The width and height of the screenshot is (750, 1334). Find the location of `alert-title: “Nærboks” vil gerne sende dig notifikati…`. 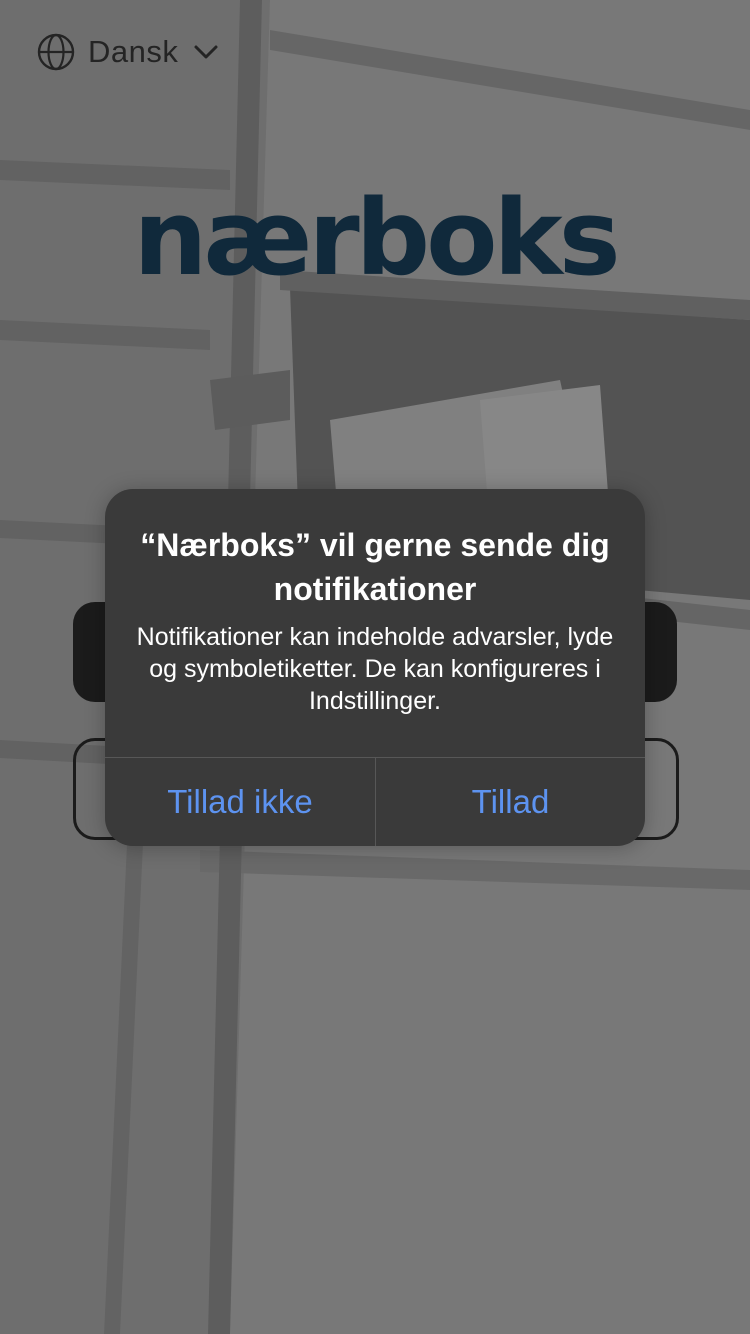

alert-title: “Nærboks” vil gerne sende dig notifikati… is located at coordinates (375, 567).